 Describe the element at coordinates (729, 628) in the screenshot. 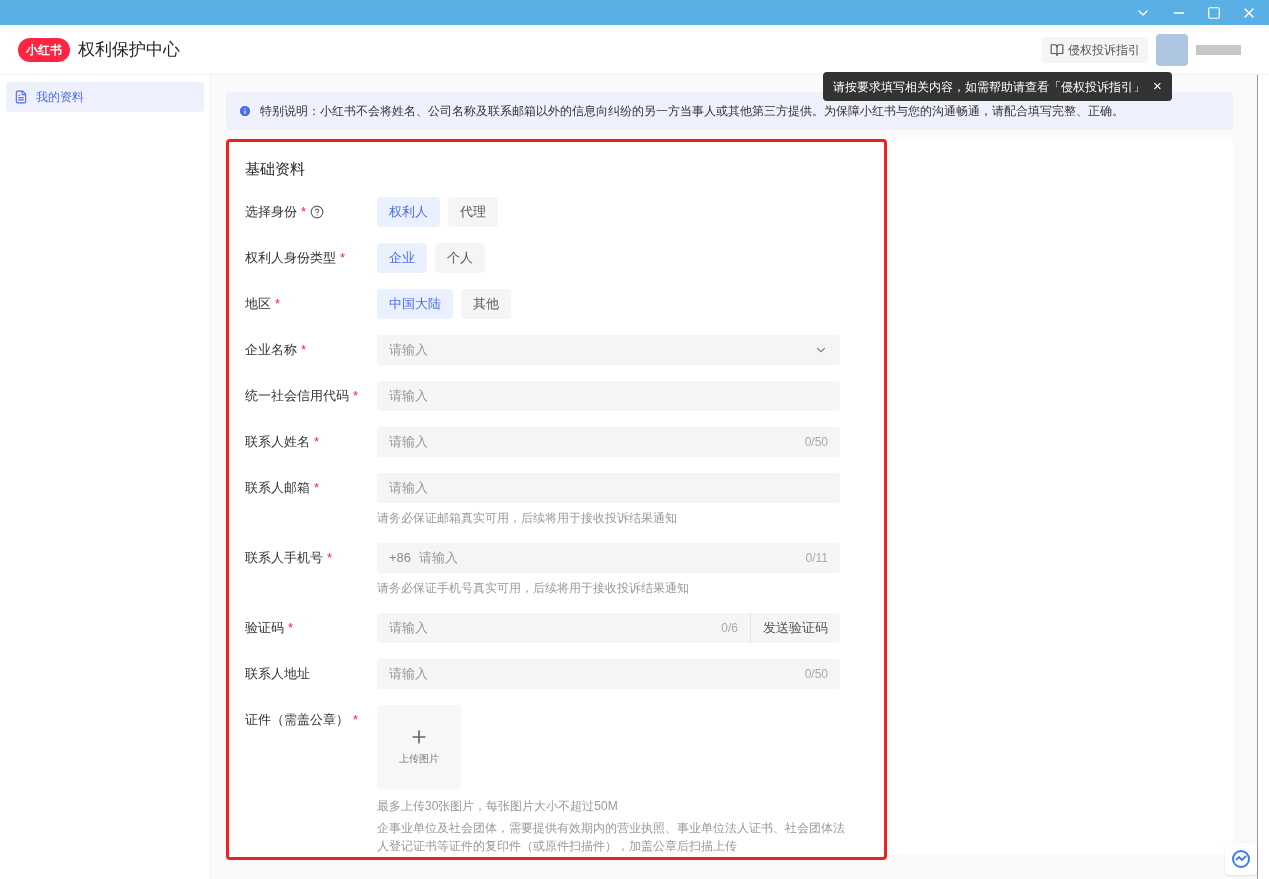

I see `char-counter: 0/6` at that location.